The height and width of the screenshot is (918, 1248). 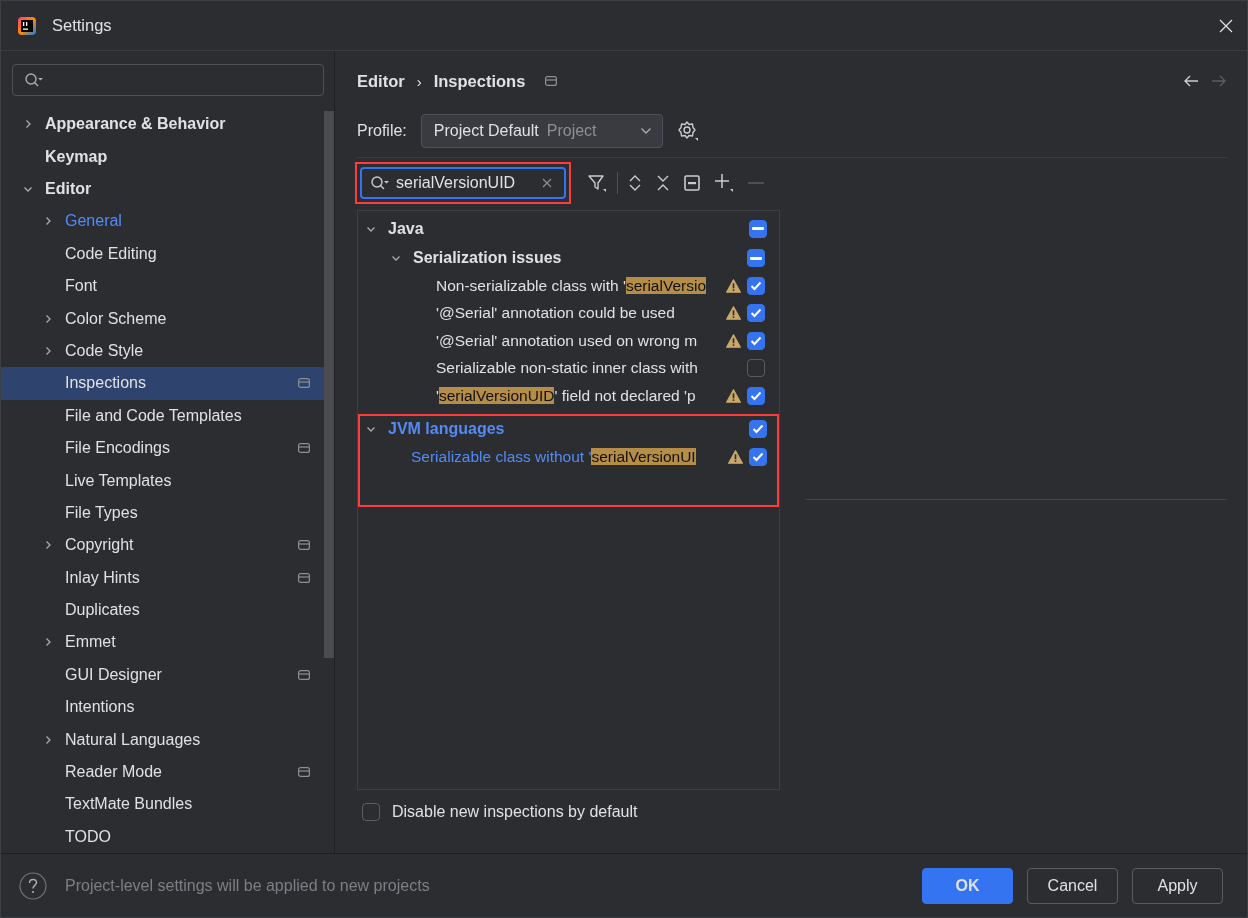 What do you see at coordinates (724, 183) in the screenshot?
I see `add-icon` at bounding box center [724, 183].